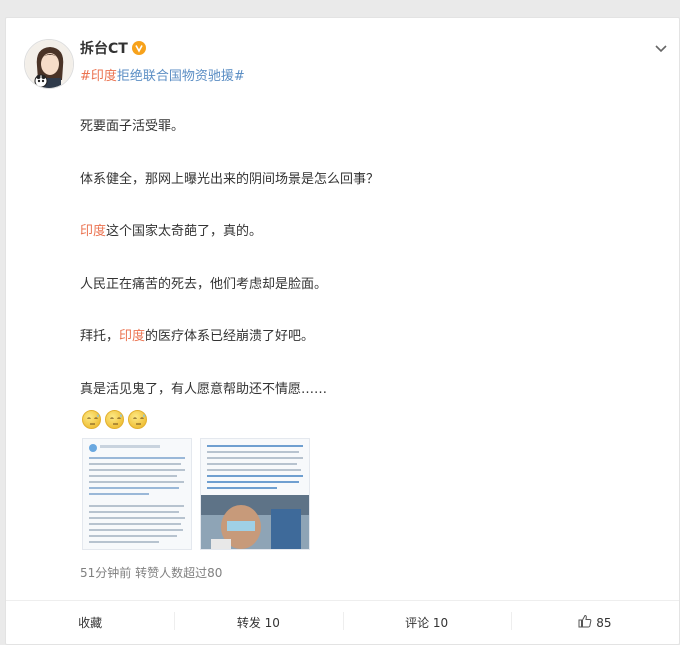 The image size is (680, 645). Describe the element at coordinates (585, 622) in the screenshot. I see `thumbs-up-icon` at that location.